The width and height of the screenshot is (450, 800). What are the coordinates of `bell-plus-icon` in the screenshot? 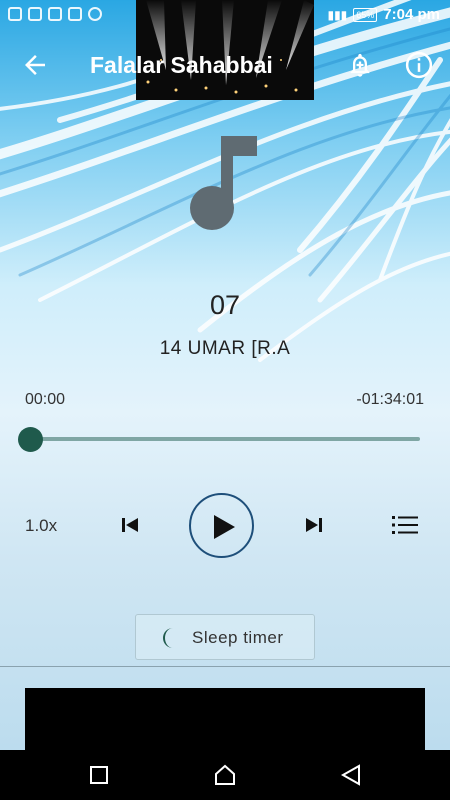 It's located at (360, 65).